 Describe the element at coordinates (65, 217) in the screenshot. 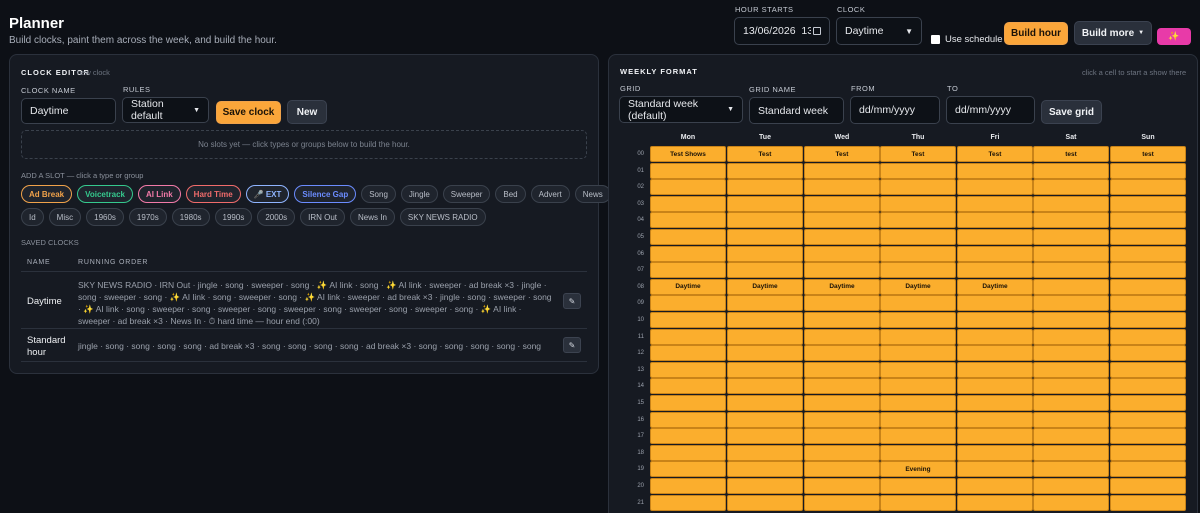

I see `slot-chip-group-1: Misc` at that location.